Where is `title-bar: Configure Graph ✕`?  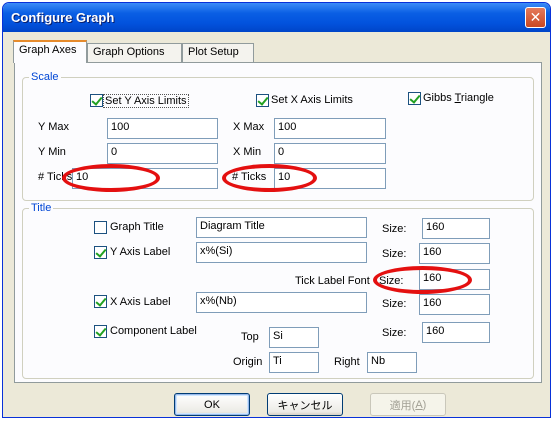
title-bar: Configure Graph ✕ is located at coordinates (276, 17).